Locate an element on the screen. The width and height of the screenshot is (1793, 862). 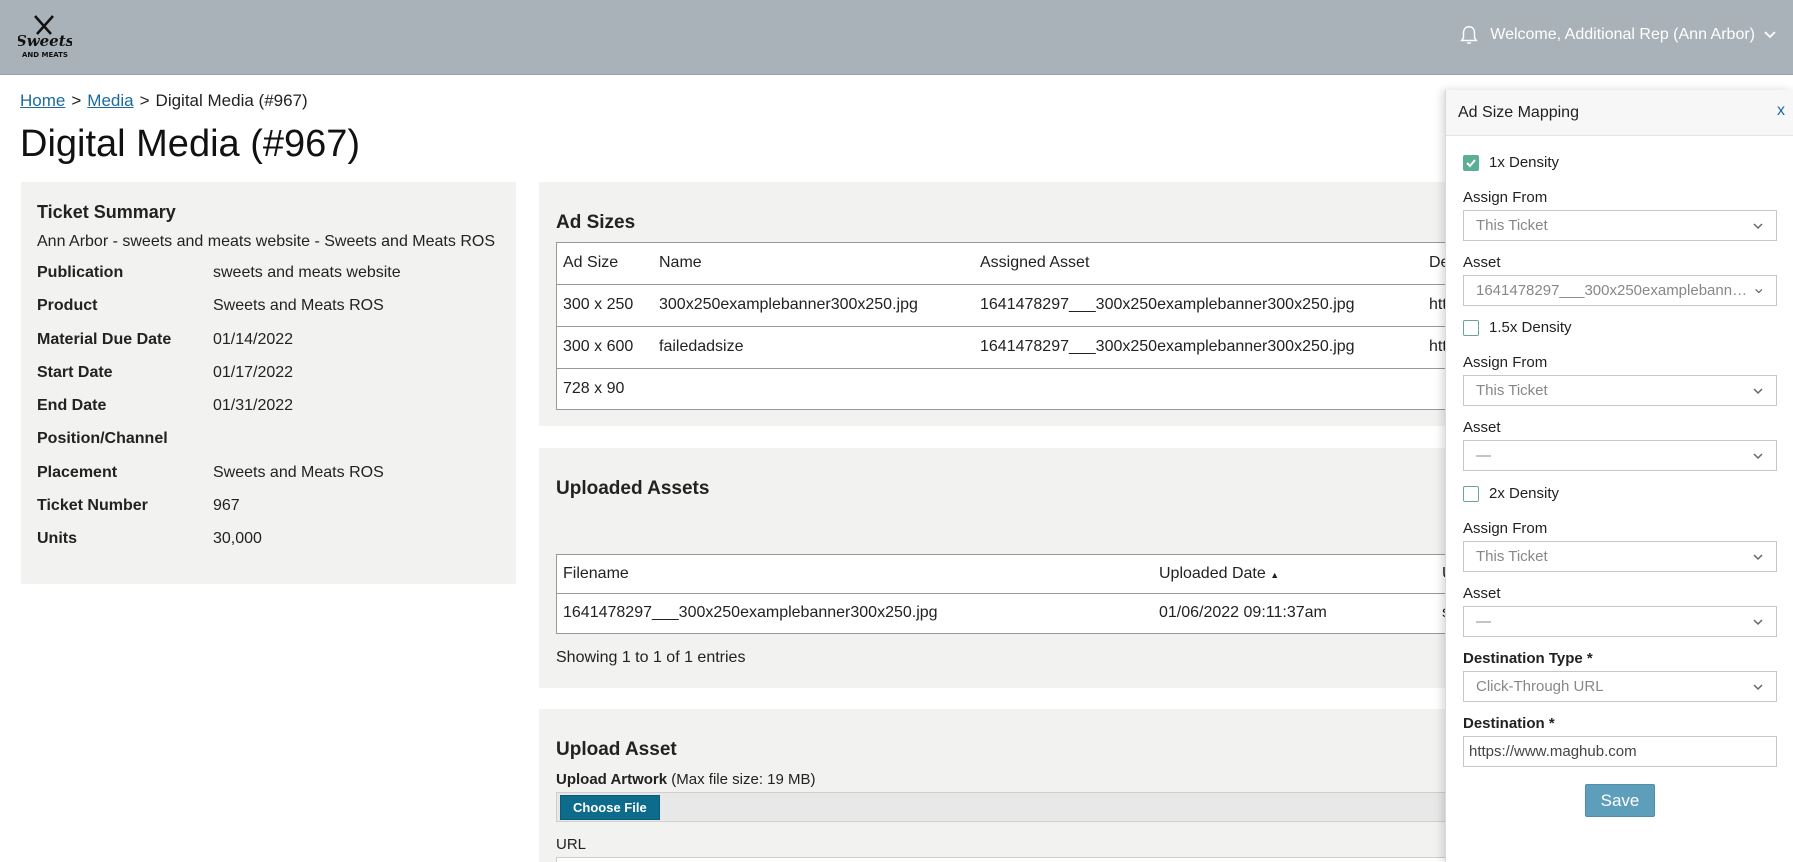
summary-row: Placement Sweets and Meats ROS is located at coordinates (268, 480).